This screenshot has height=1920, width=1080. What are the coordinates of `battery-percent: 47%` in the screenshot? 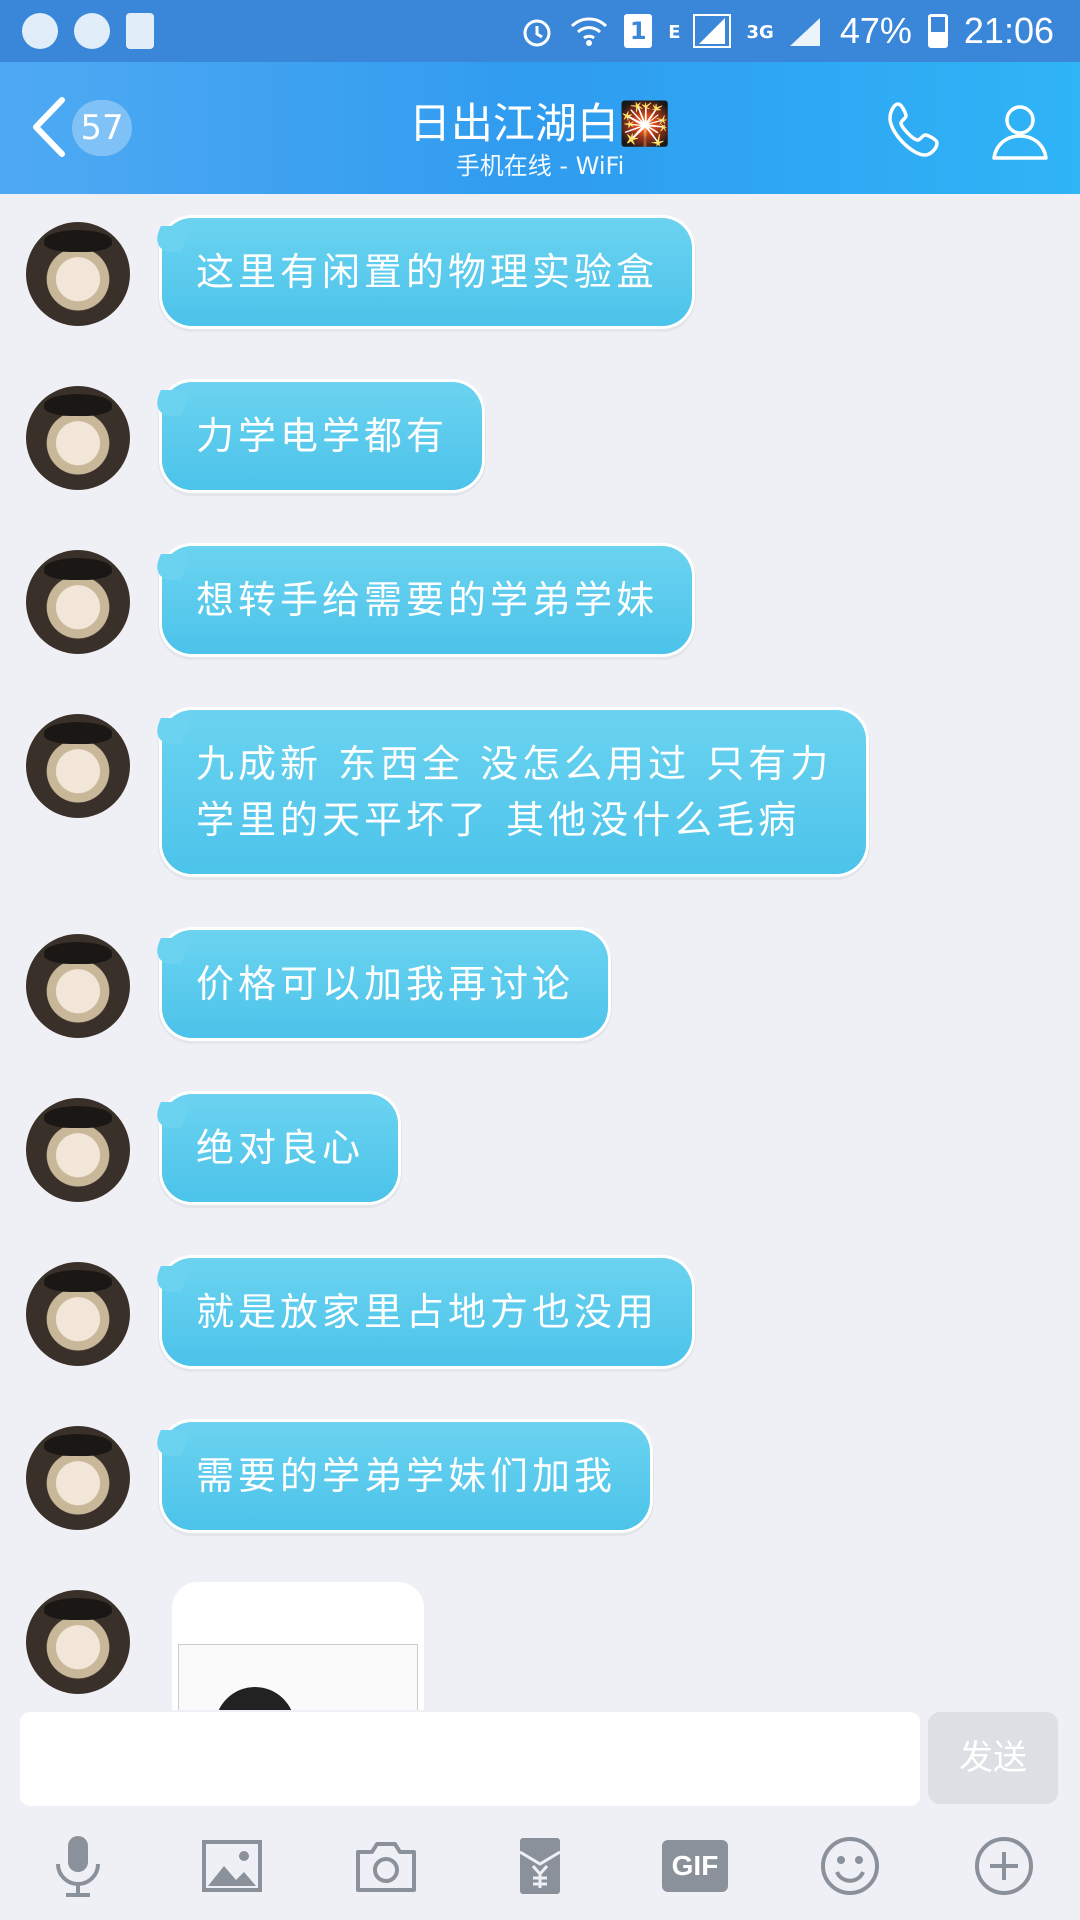 It's located at (875, 30).